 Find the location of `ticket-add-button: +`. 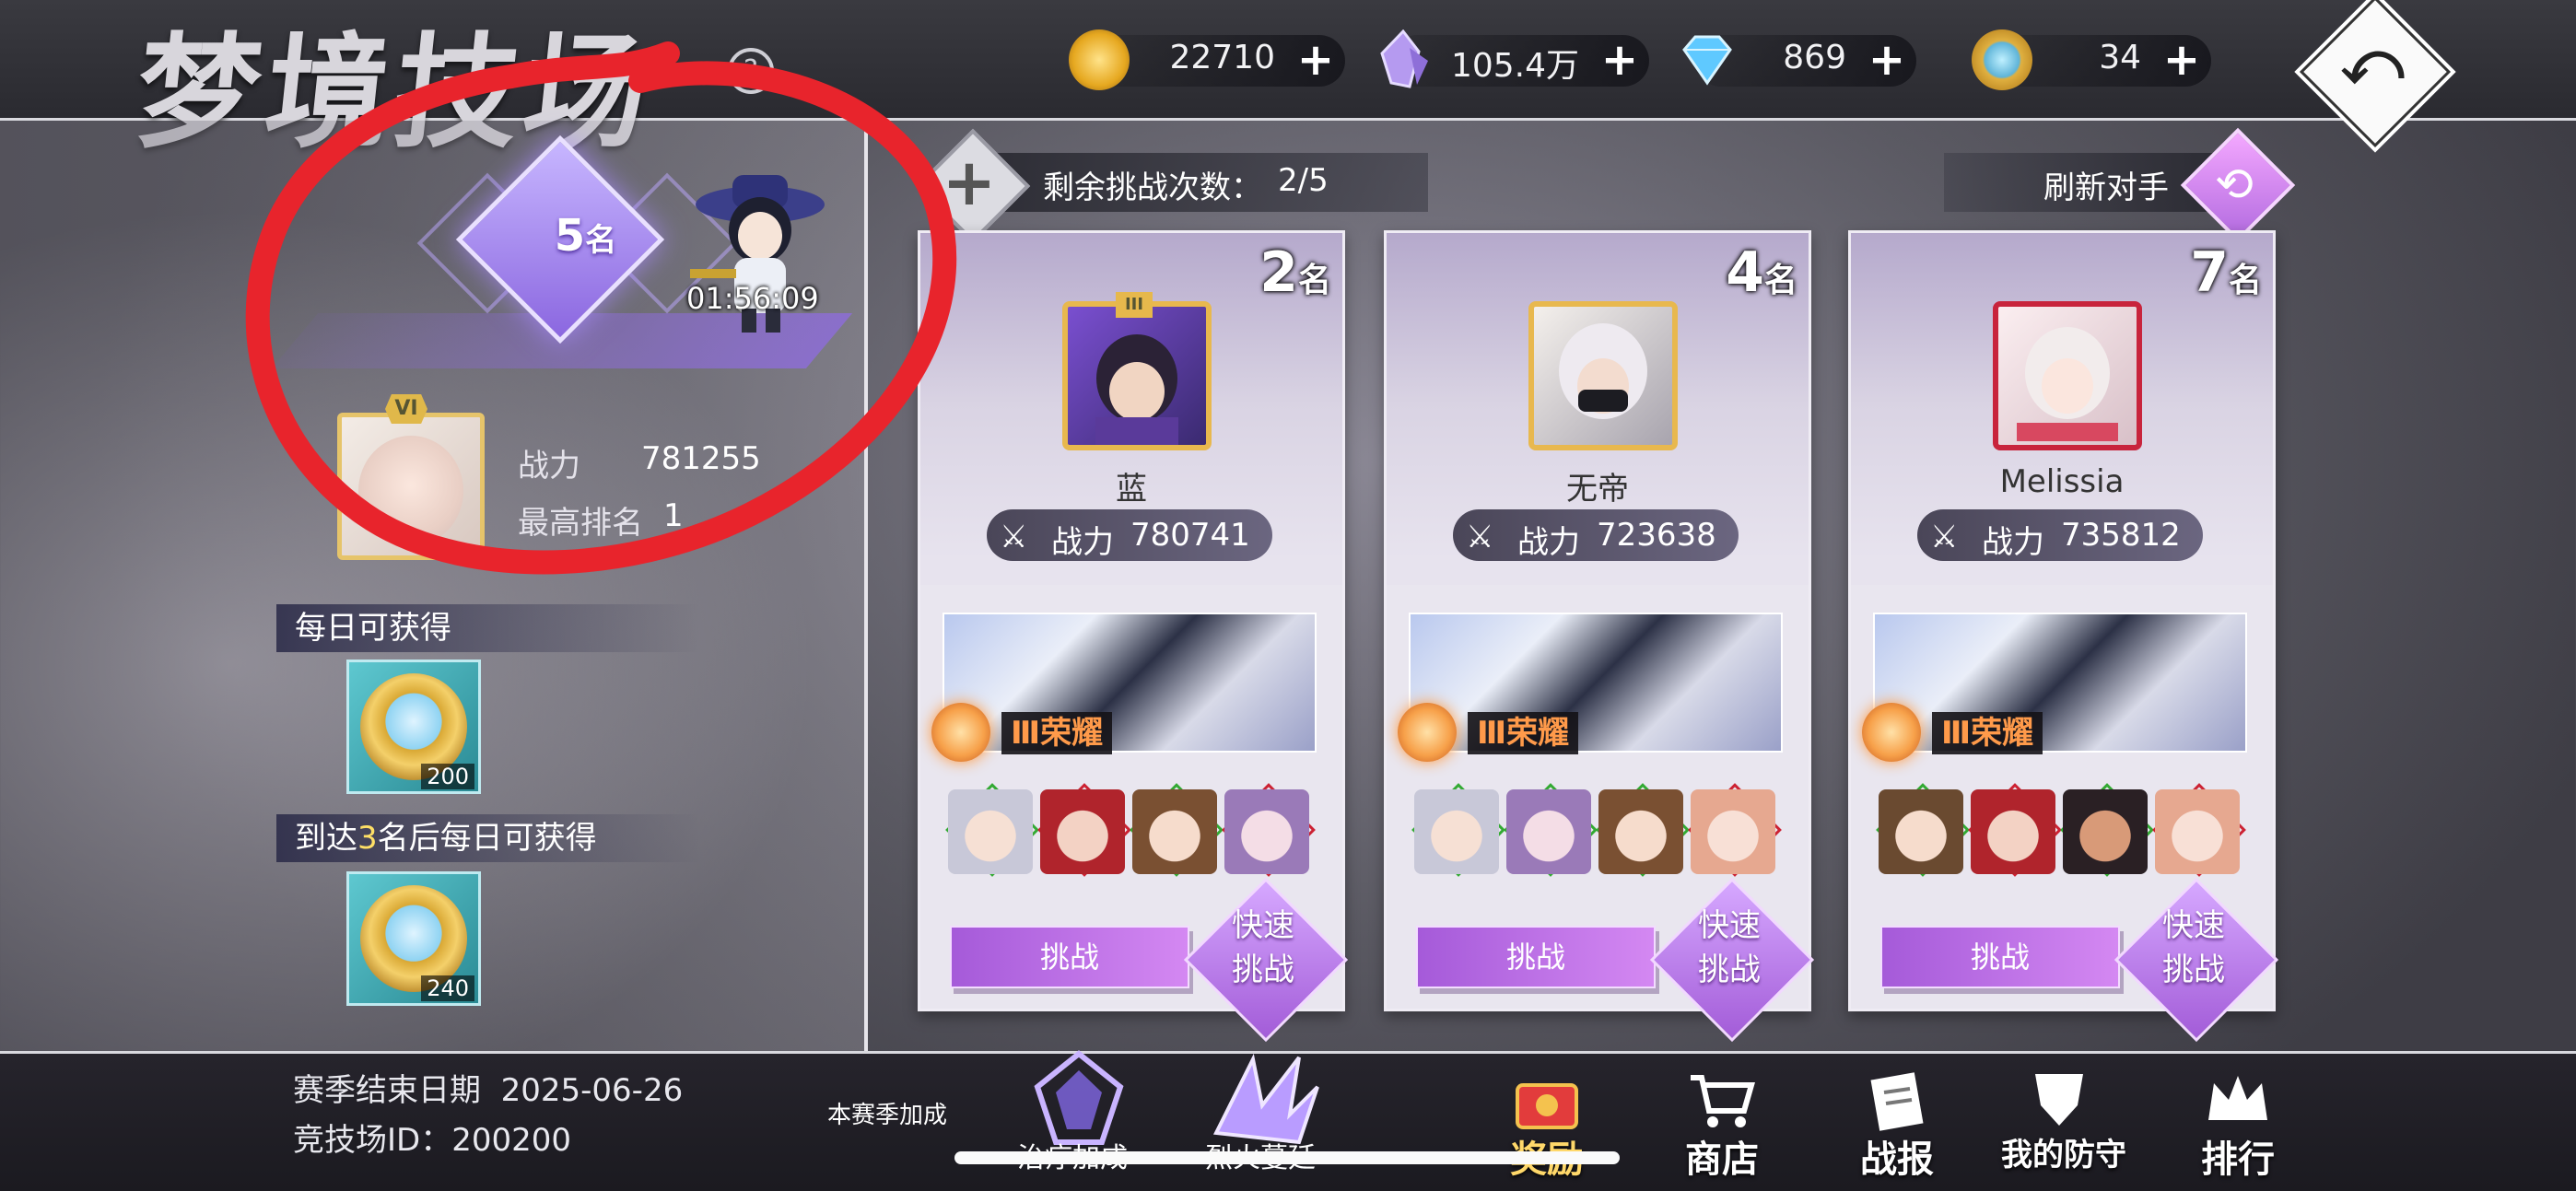

ticket-add-button: + is located at coordinates (2181, 61).